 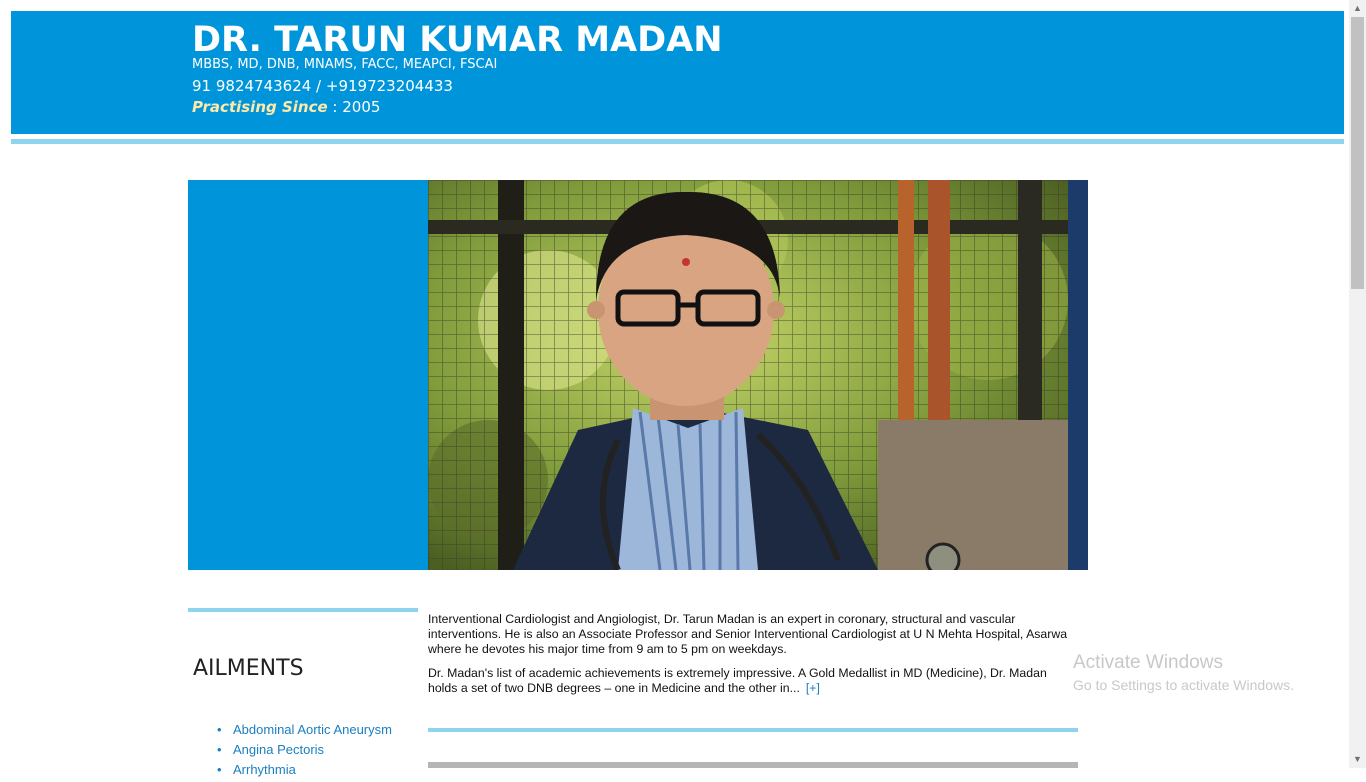 What do you see at coordinates (1357, 153) in the screenshot?
I see `scroll-thumb` at bounding box center [1357, 153].